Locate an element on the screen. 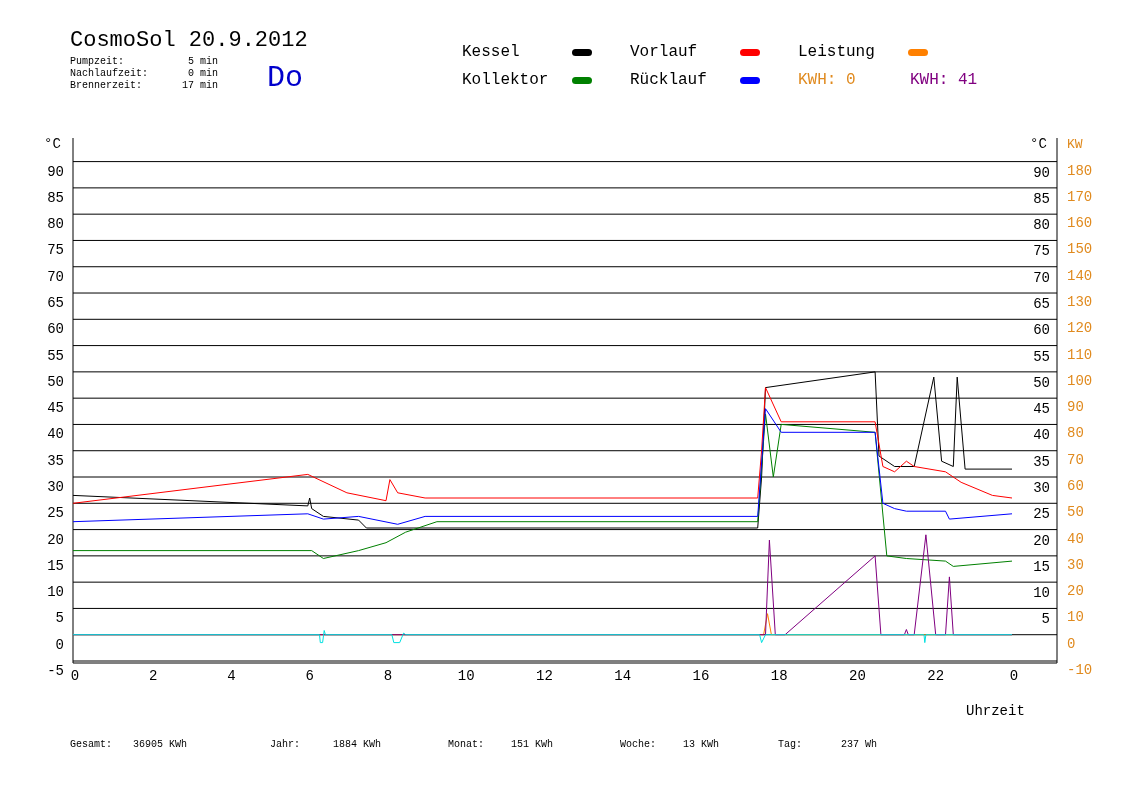 This screenshot has height=812, width=1148. x-tick-label: 12 is located at coordinates (544, 676).